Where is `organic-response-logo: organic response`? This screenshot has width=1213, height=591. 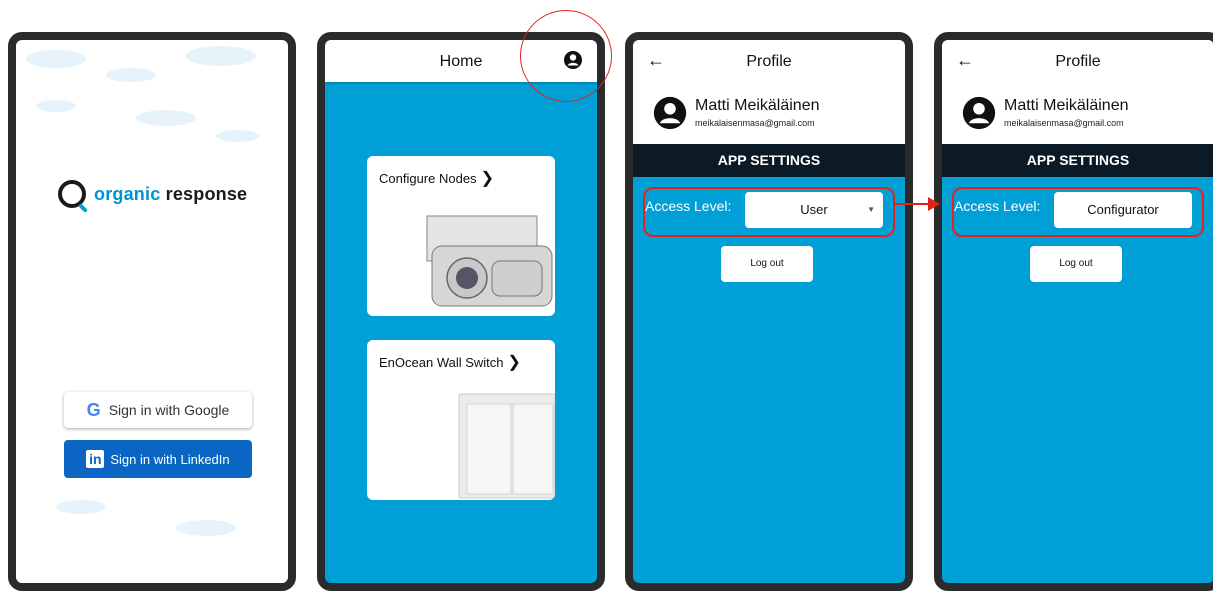
organic-response-logo: organic response is located at coordinates (152, 194).